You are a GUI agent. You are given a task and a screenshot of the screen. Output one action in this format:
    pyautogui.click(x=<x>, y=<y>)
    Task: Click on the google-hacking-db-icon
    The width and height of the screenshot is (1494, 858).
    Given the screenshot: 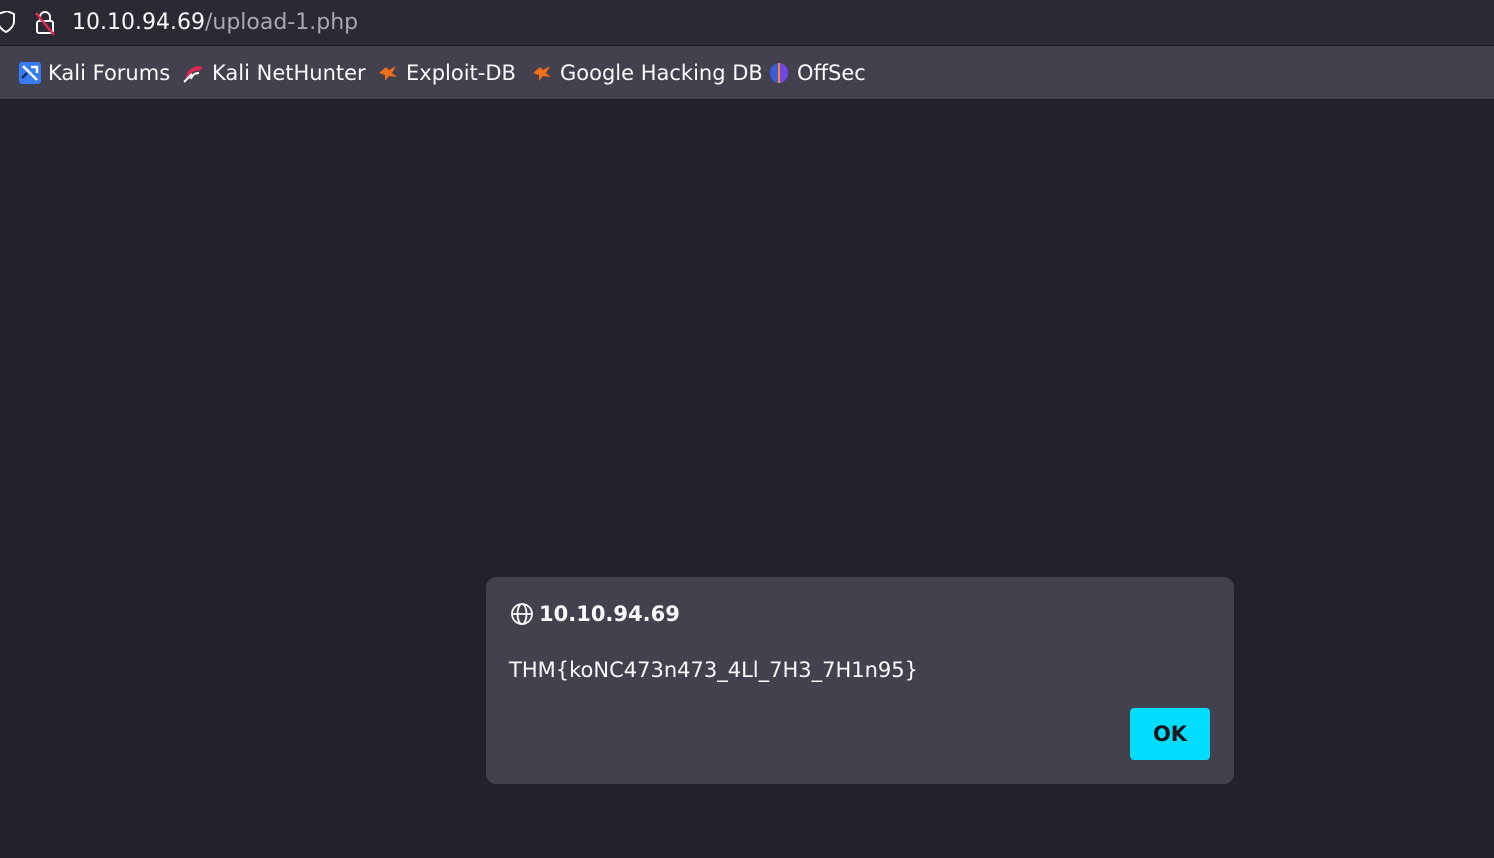 What is the action you would take?
    pyautogui.click(x=542, y=73)
    